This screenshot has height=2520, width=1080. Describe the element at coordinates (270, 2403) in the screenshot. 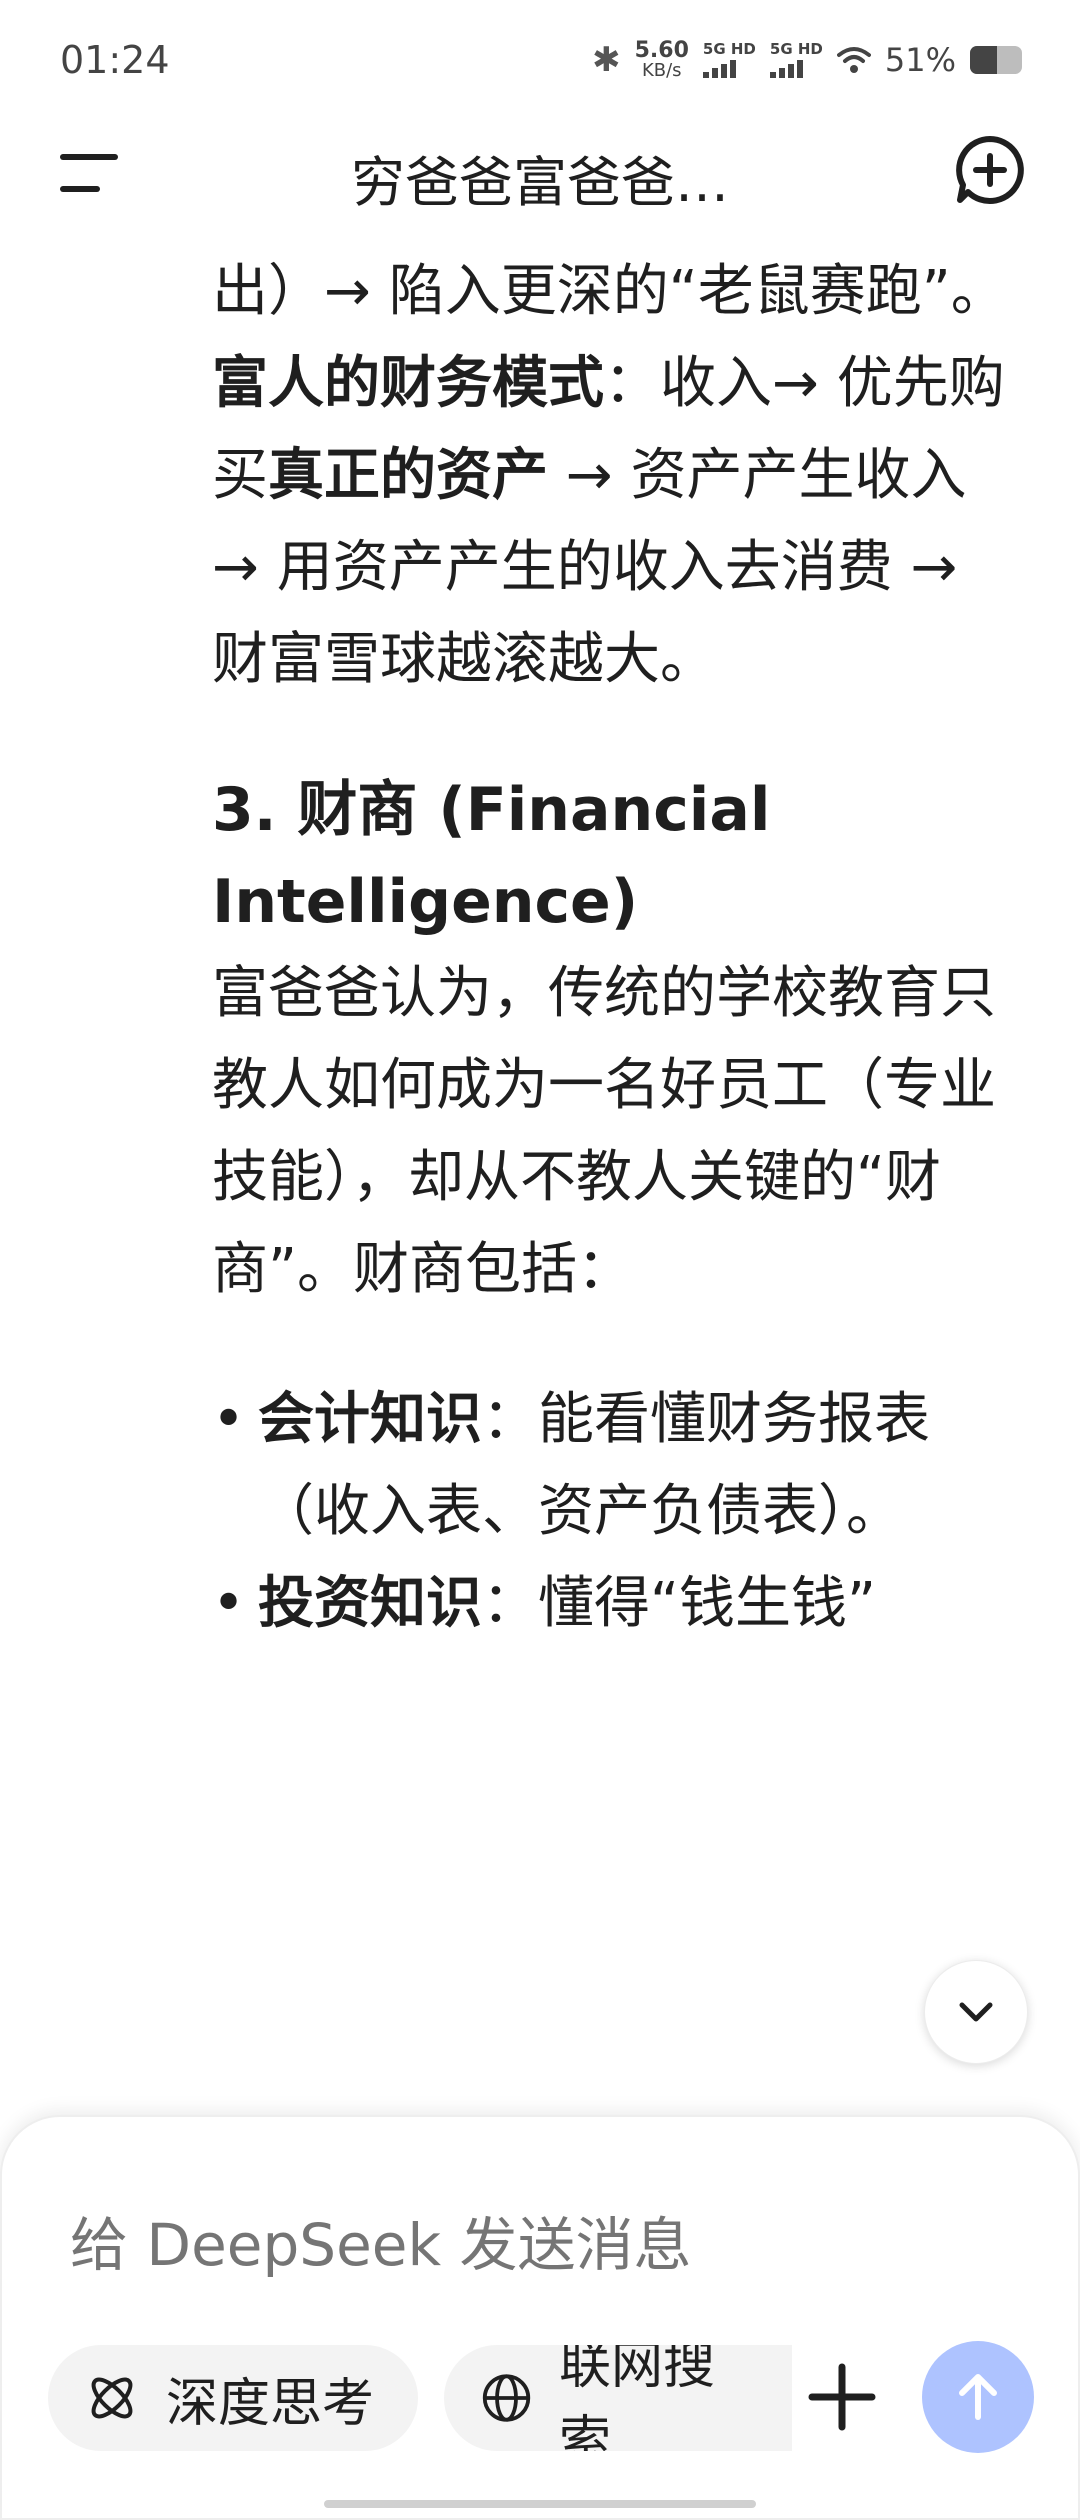

I see `deep-think-label: 深度思考` at that location.